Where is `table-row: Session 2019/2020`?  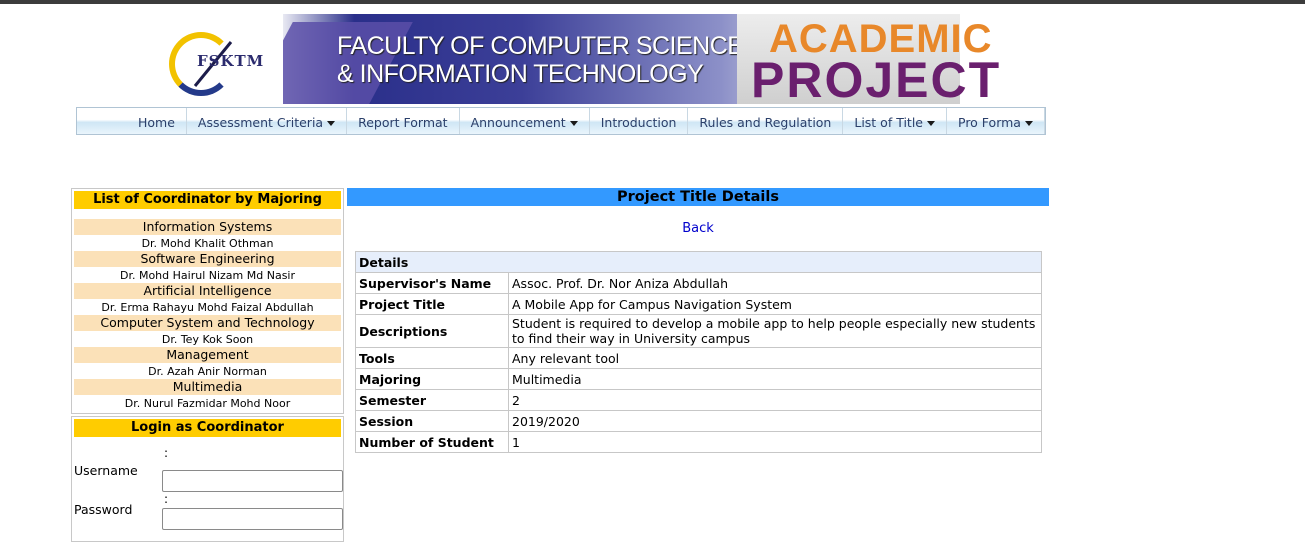 table-row: Session 2019/2020 is located at coordinates (698, 421).